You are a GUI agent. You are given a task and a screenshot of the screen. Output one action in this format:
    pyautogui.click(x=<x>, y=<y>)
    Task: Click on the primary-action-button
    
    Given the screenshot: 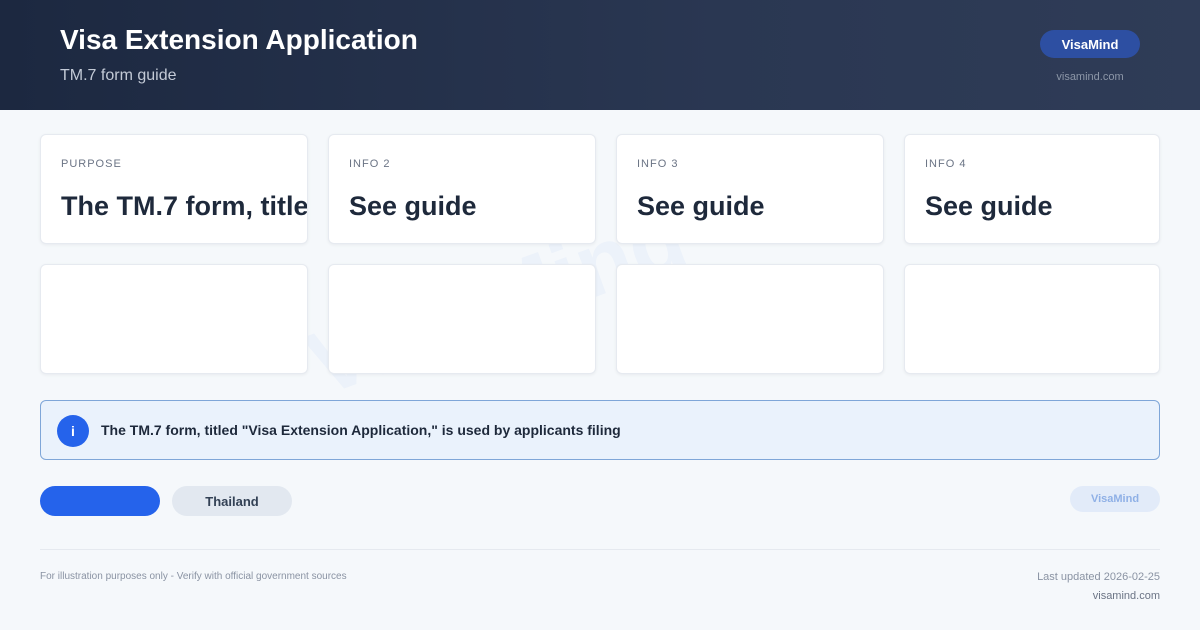 What is the action you would take?
    pyautogui.click(x=100, y=501)
    